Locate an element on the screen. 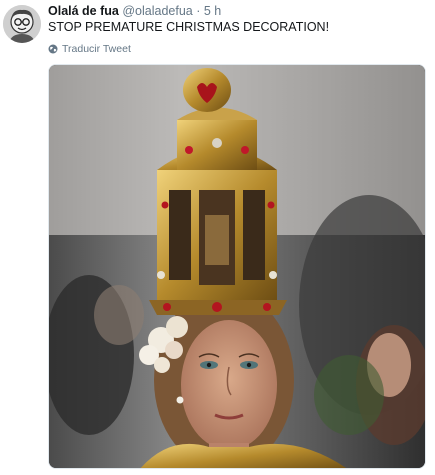 The image size is (435, 475). translate-label: Traducir Tweet is located at coordinates (96, 49).